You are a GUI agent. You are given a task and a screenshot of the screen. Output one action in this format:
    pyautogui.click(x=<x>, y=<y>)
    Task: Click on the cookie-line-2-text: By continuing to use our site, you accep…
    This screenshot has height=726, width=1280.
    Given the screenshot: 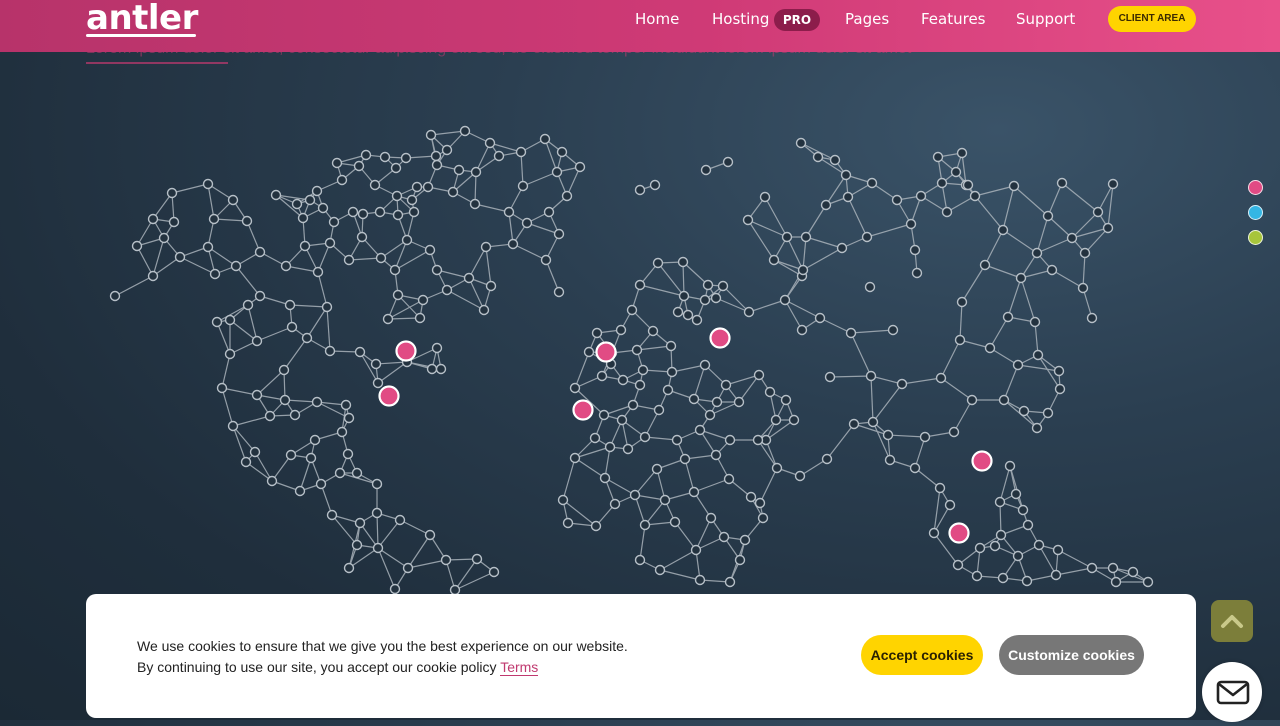 What is the action you would take?
    pyautogui.click(x=317, y=667)
    